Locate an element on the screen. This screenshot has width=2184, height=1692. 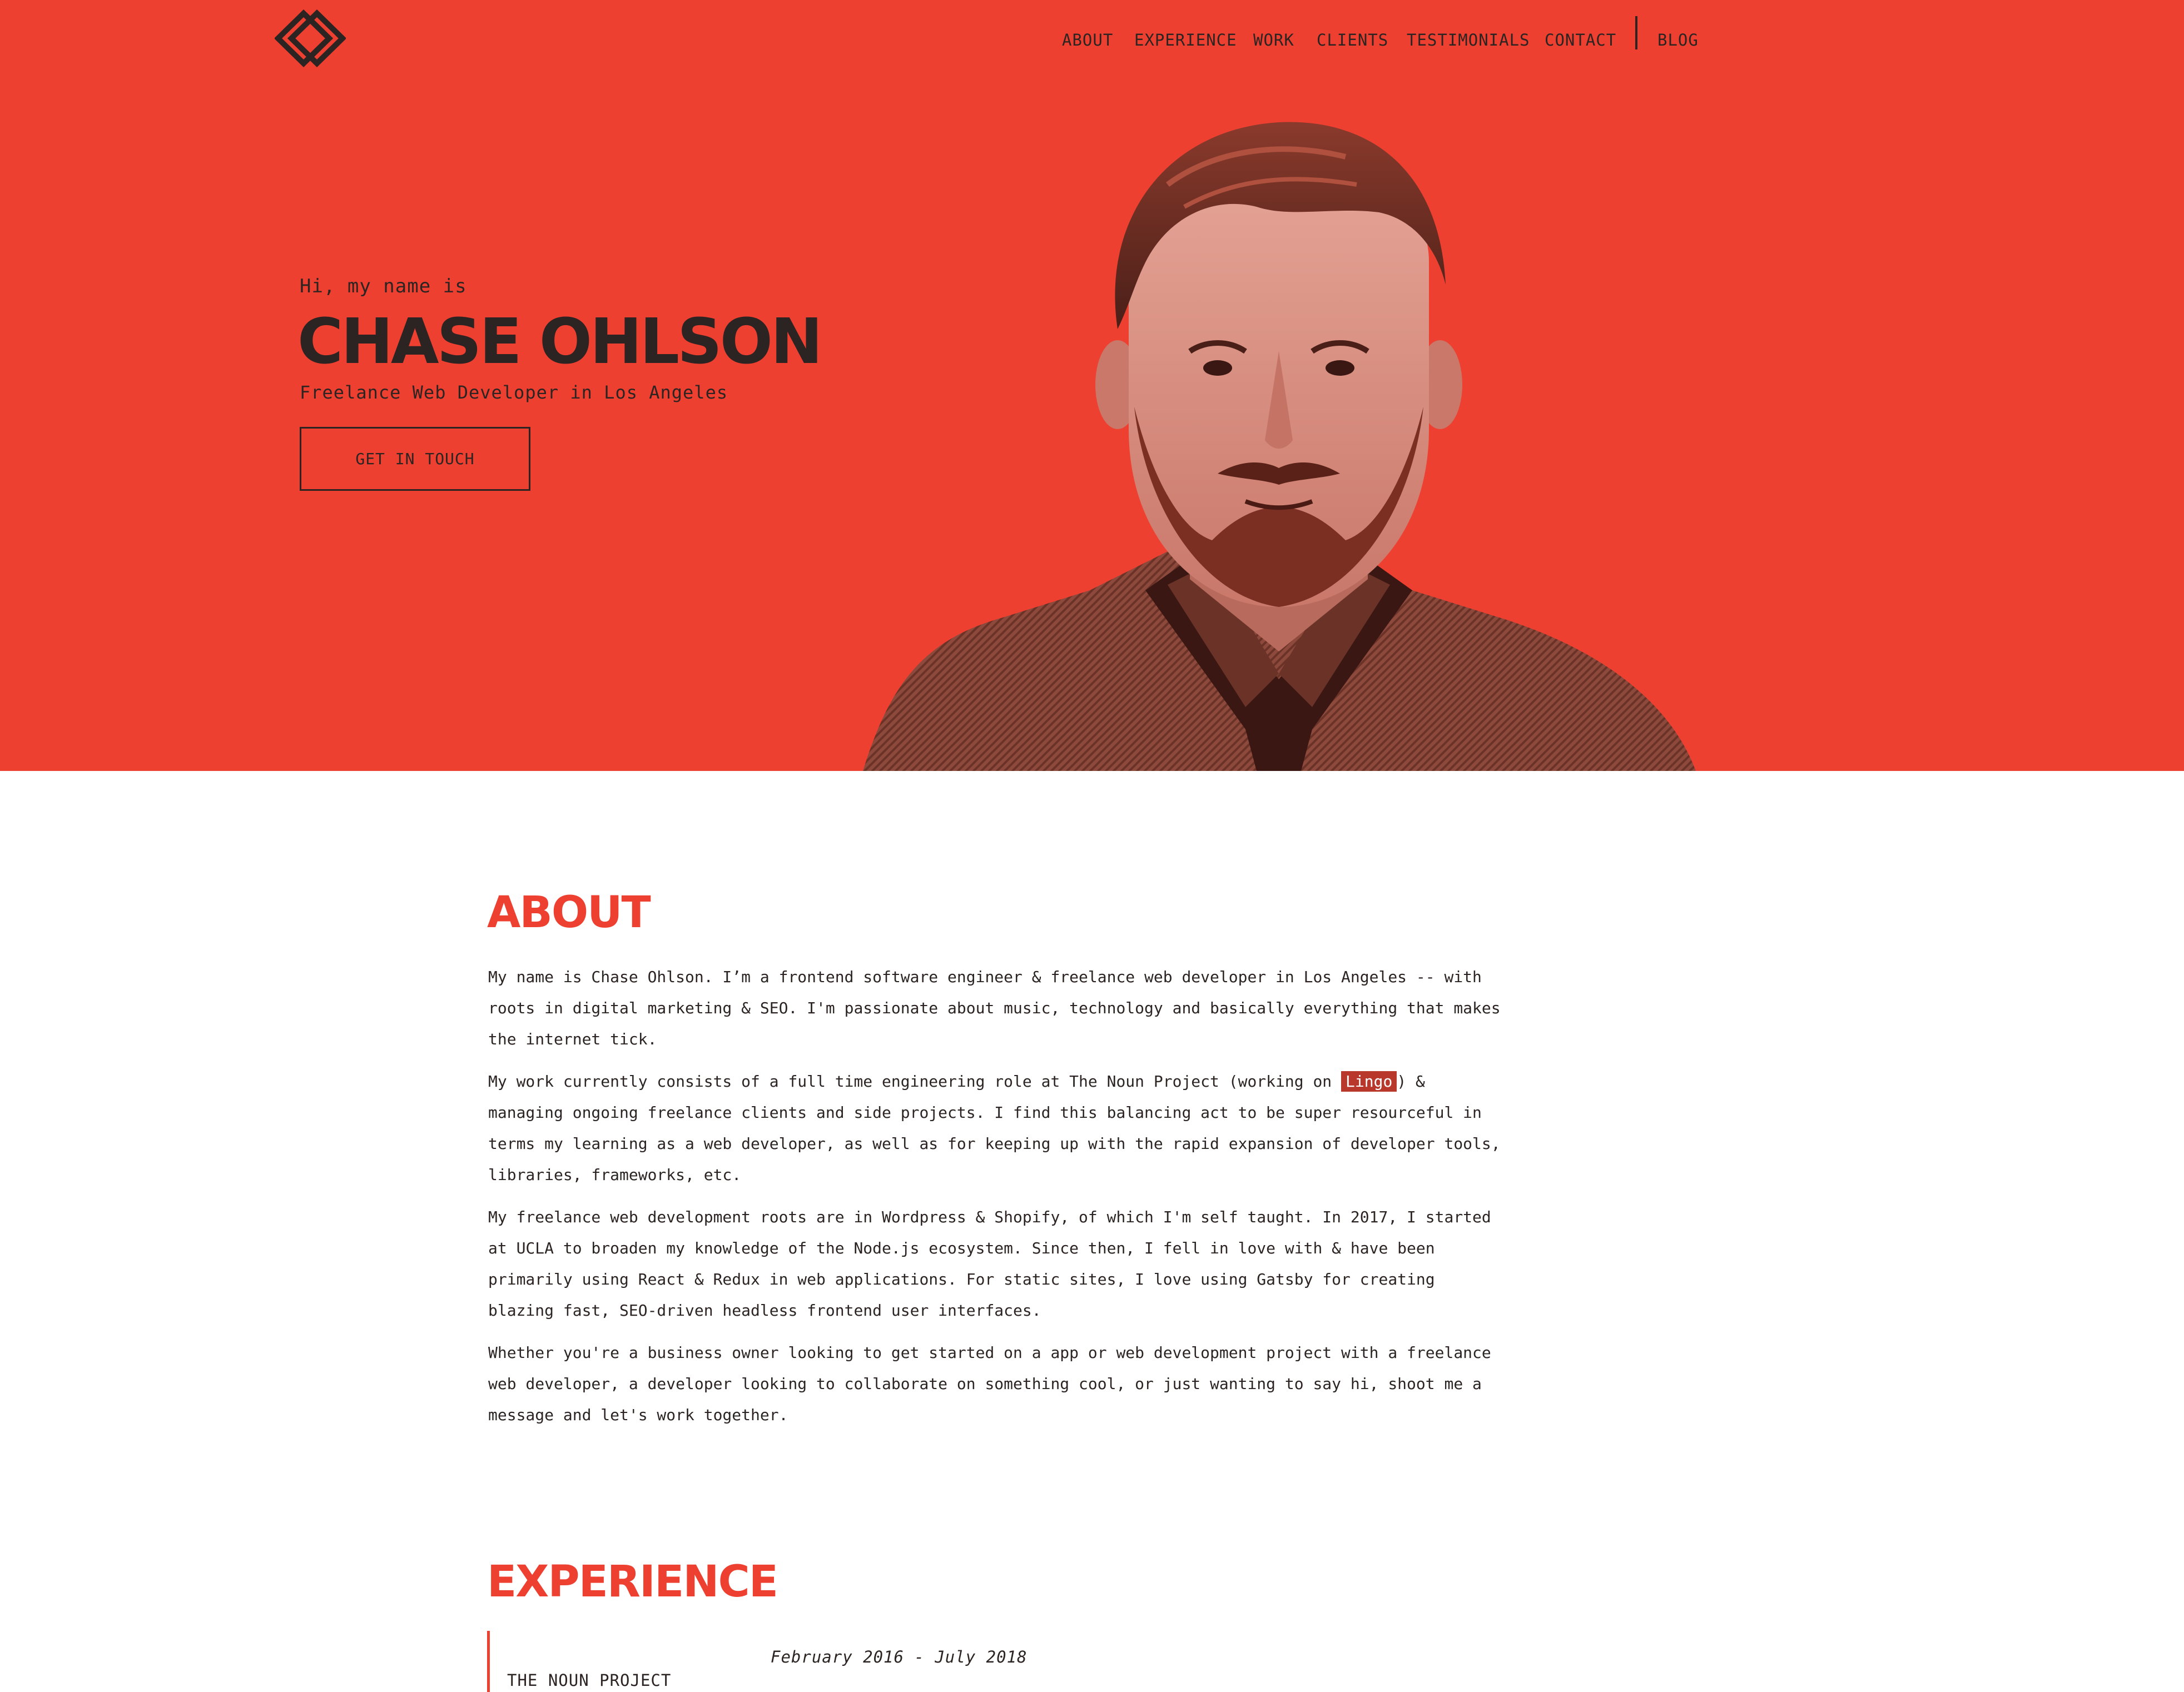
get-in-touch-button: GET IN TOUCH is located at coordinates (415, 459).